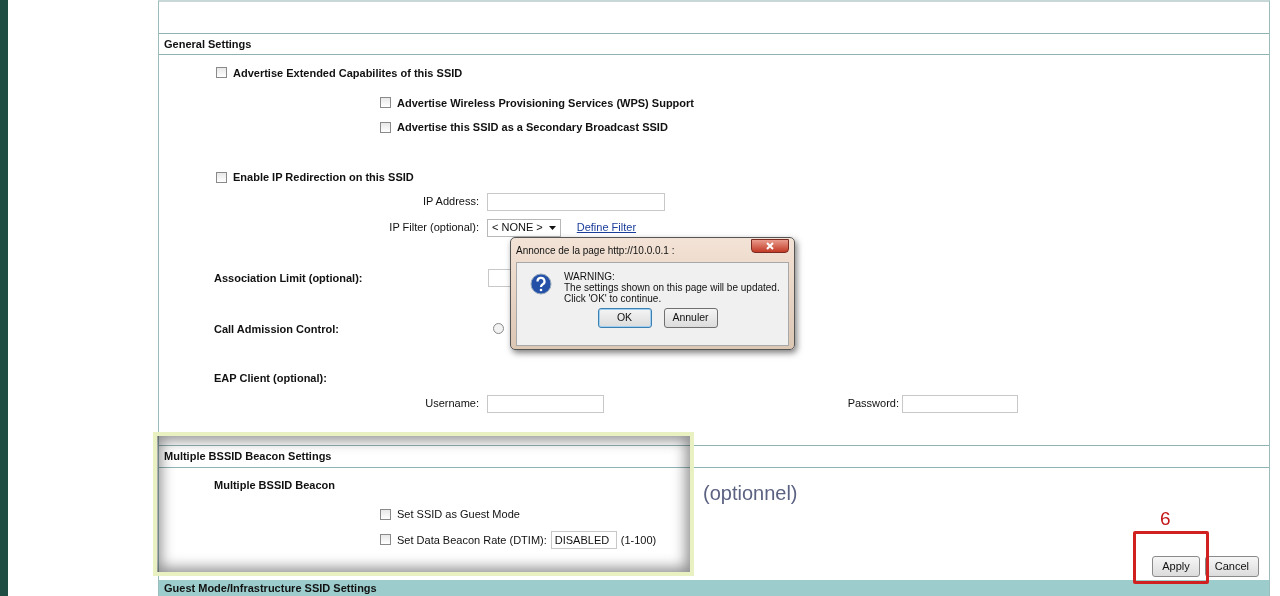  Describe the element at coordinates (960, 403) in the screenshot. I see `password-field` at that location.